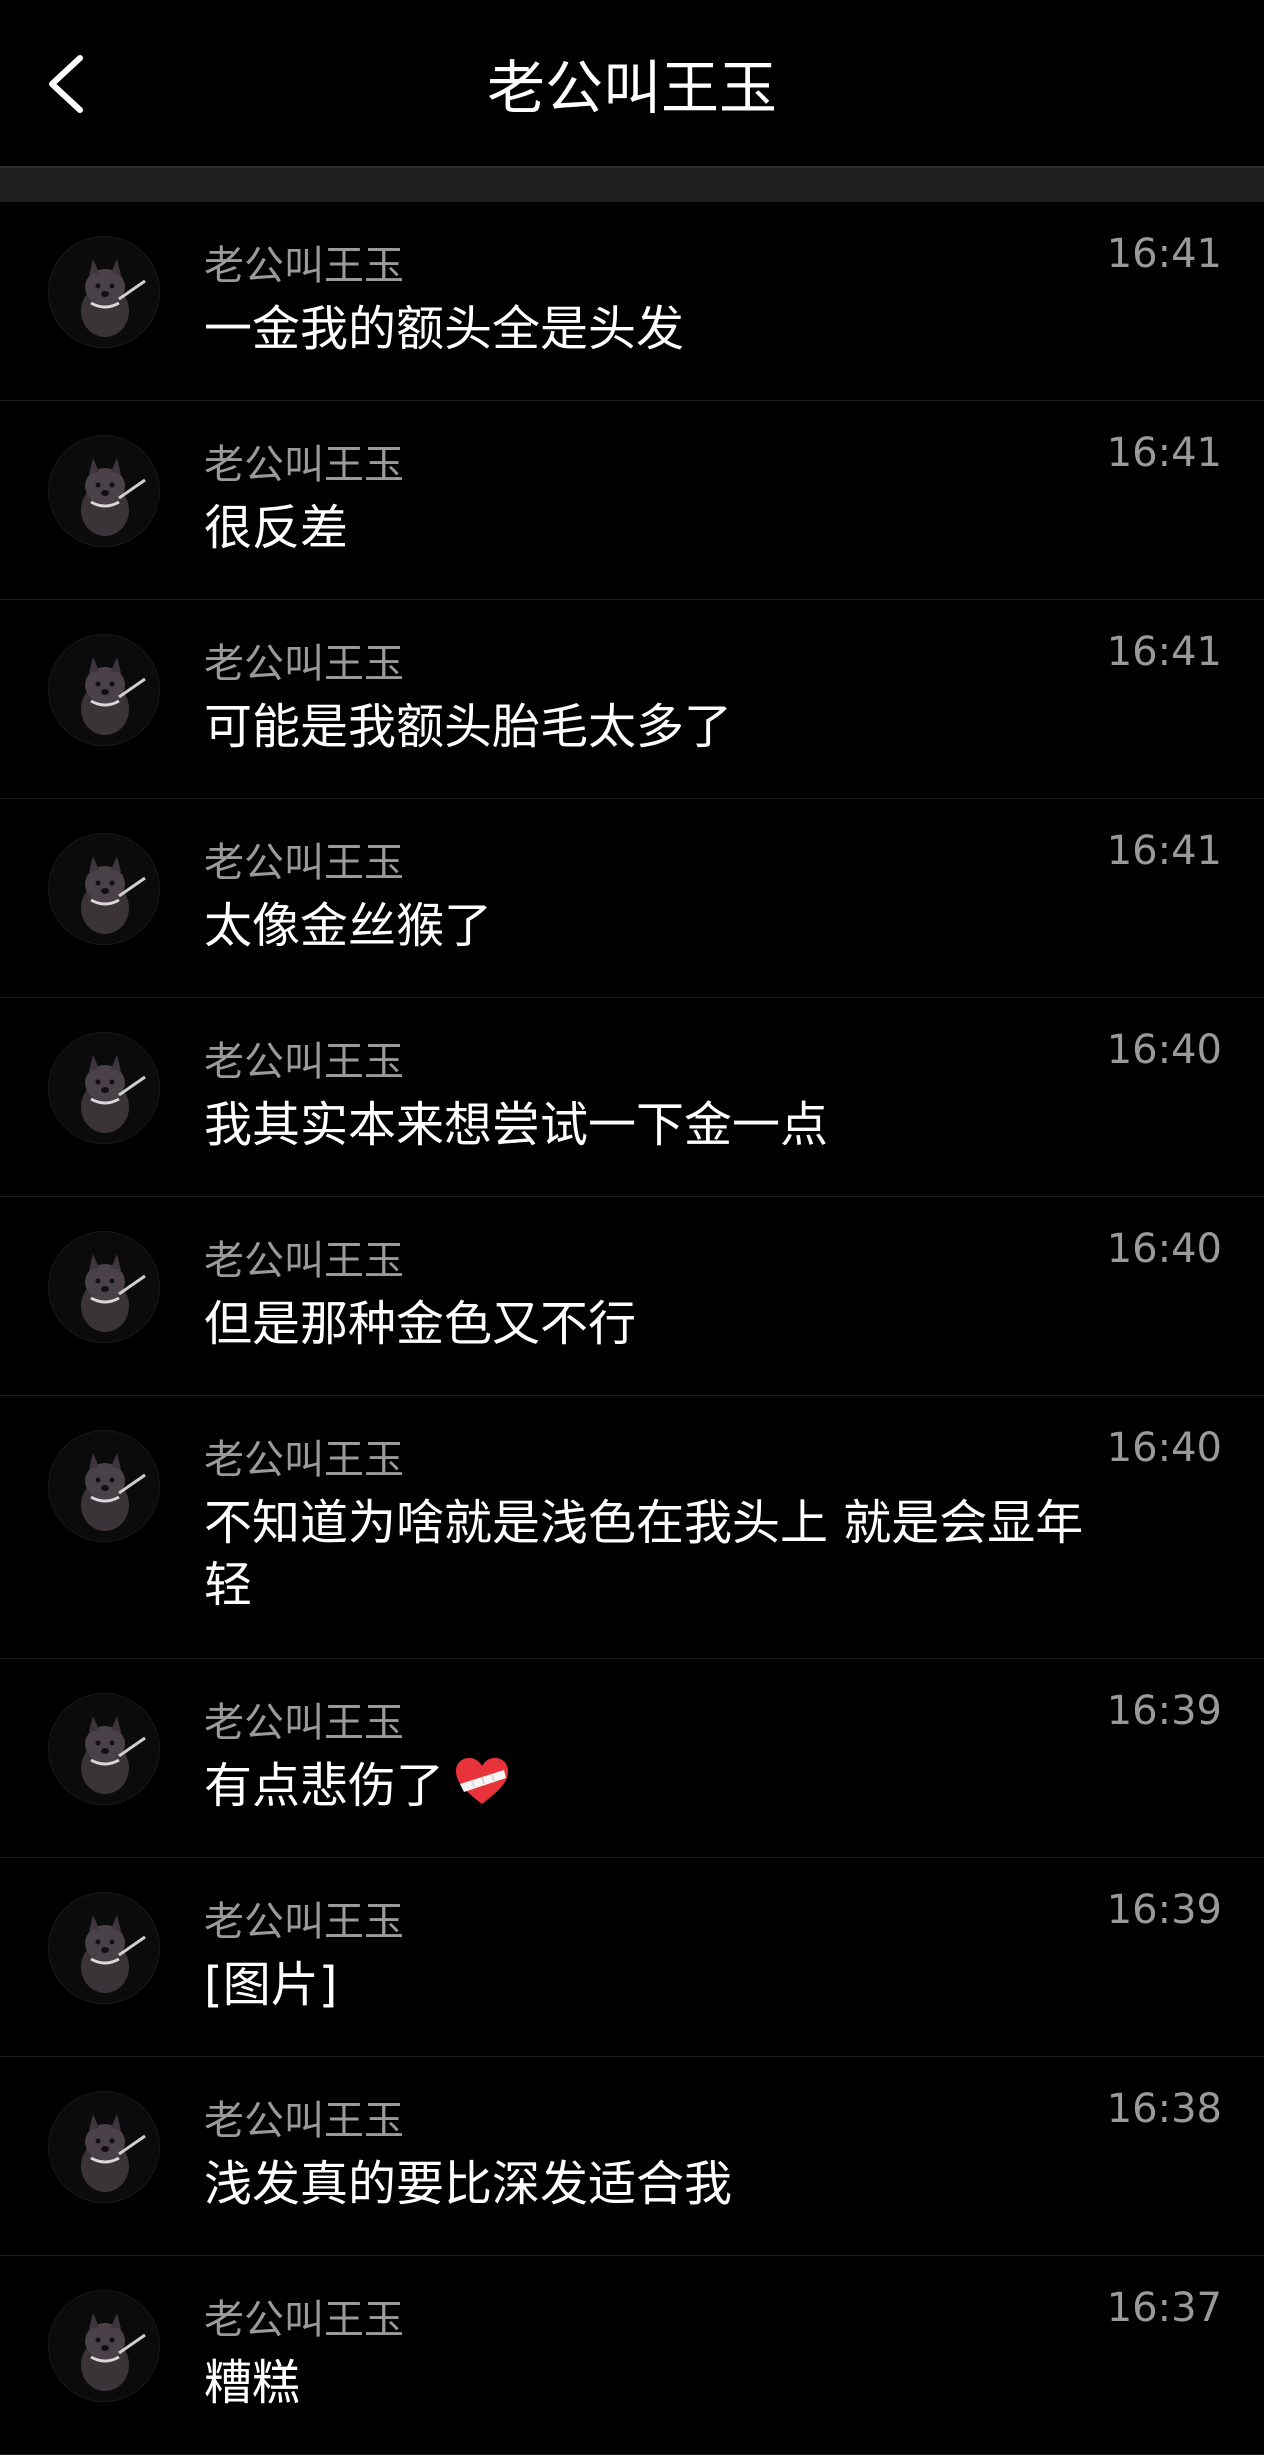 The image size is (1264, 2455). I want to click on message-text: 很反差, so click(276, 528).